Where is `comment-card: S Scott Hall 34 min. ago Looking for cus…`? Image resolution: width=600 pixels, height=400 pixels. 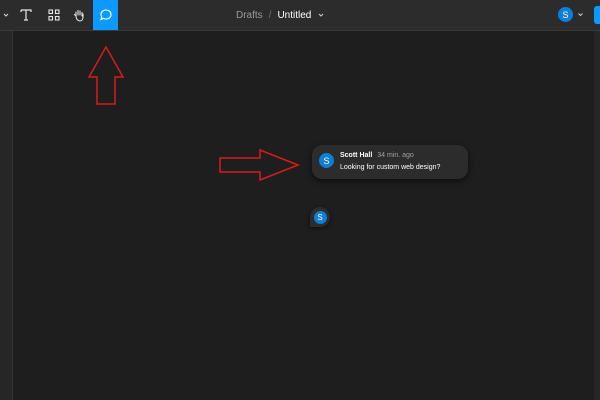
comment-card: S Scott Hall 34 min. ago Looking for cus… is located at coordinates (390, 162).